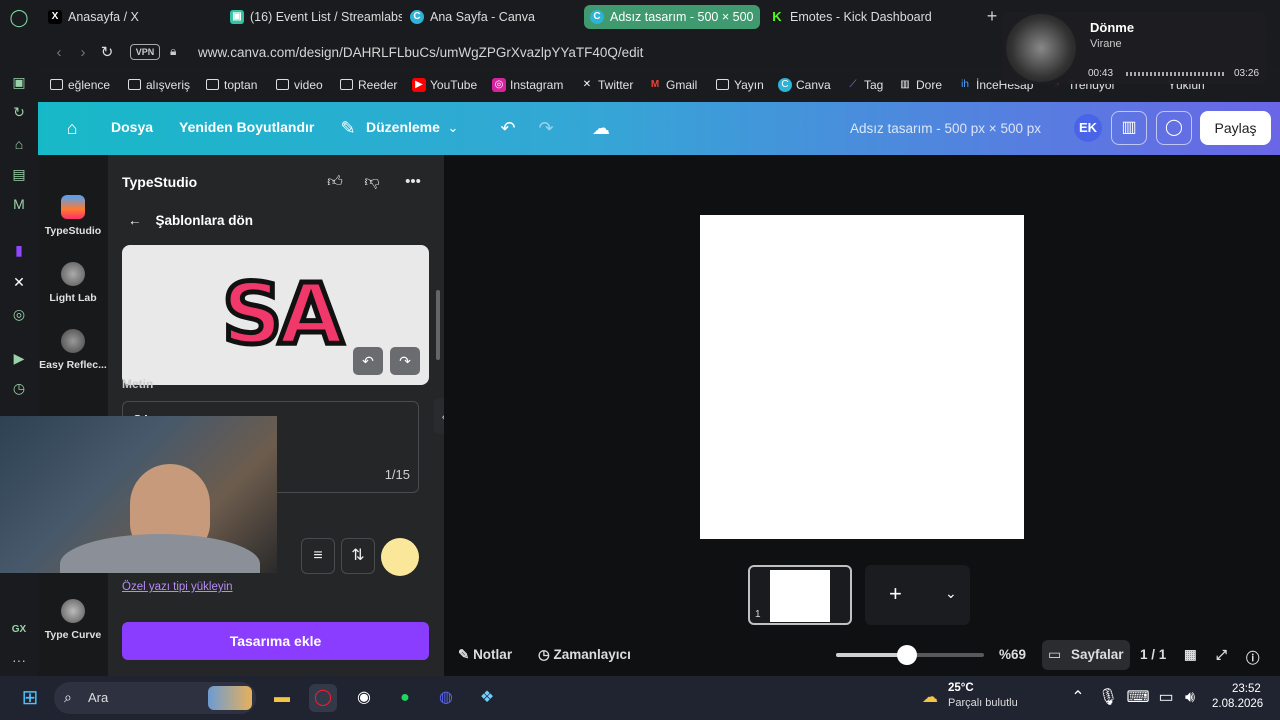 The image size is (1280, 720). Describe the element at coordinates (485, 655) in the screenshot. I see `notes-button: ✎ Notlar` at that location.